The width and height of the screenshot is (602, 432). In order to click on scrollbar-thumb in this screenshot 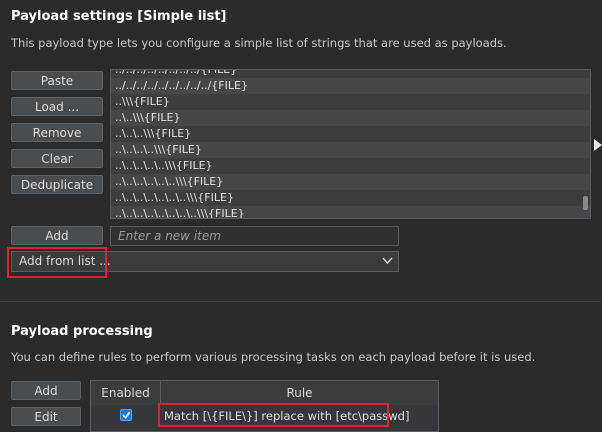, I will do `click(585, 203)`.